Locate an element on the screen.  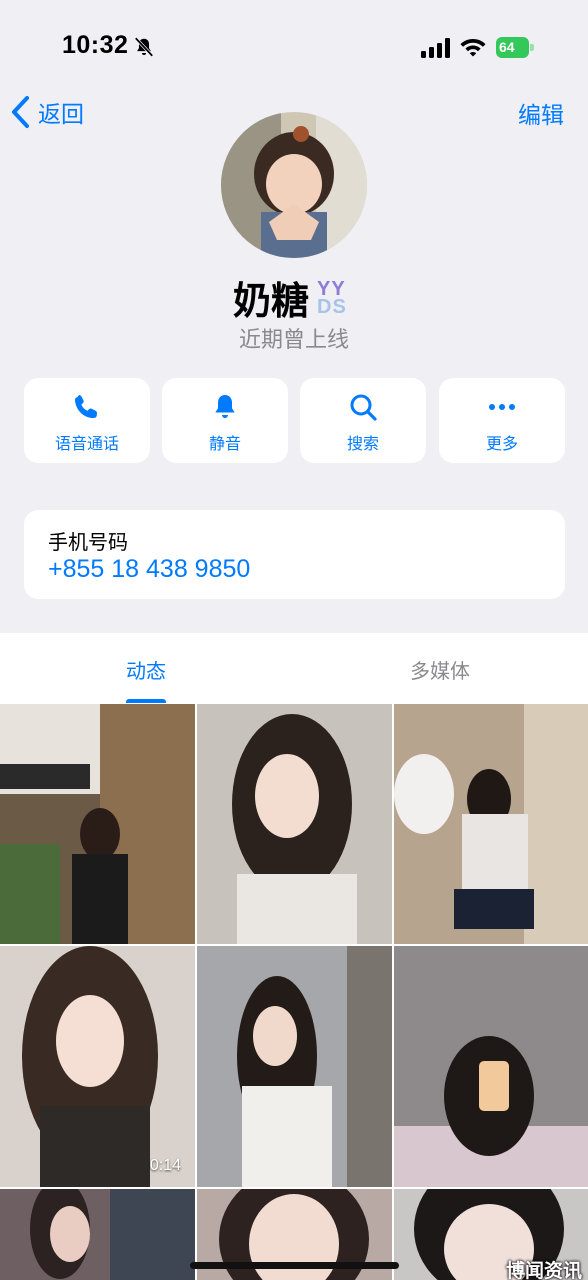
action-button-row: 语音通话 静音 搜索 更多 is located at coordinates (294, 420).